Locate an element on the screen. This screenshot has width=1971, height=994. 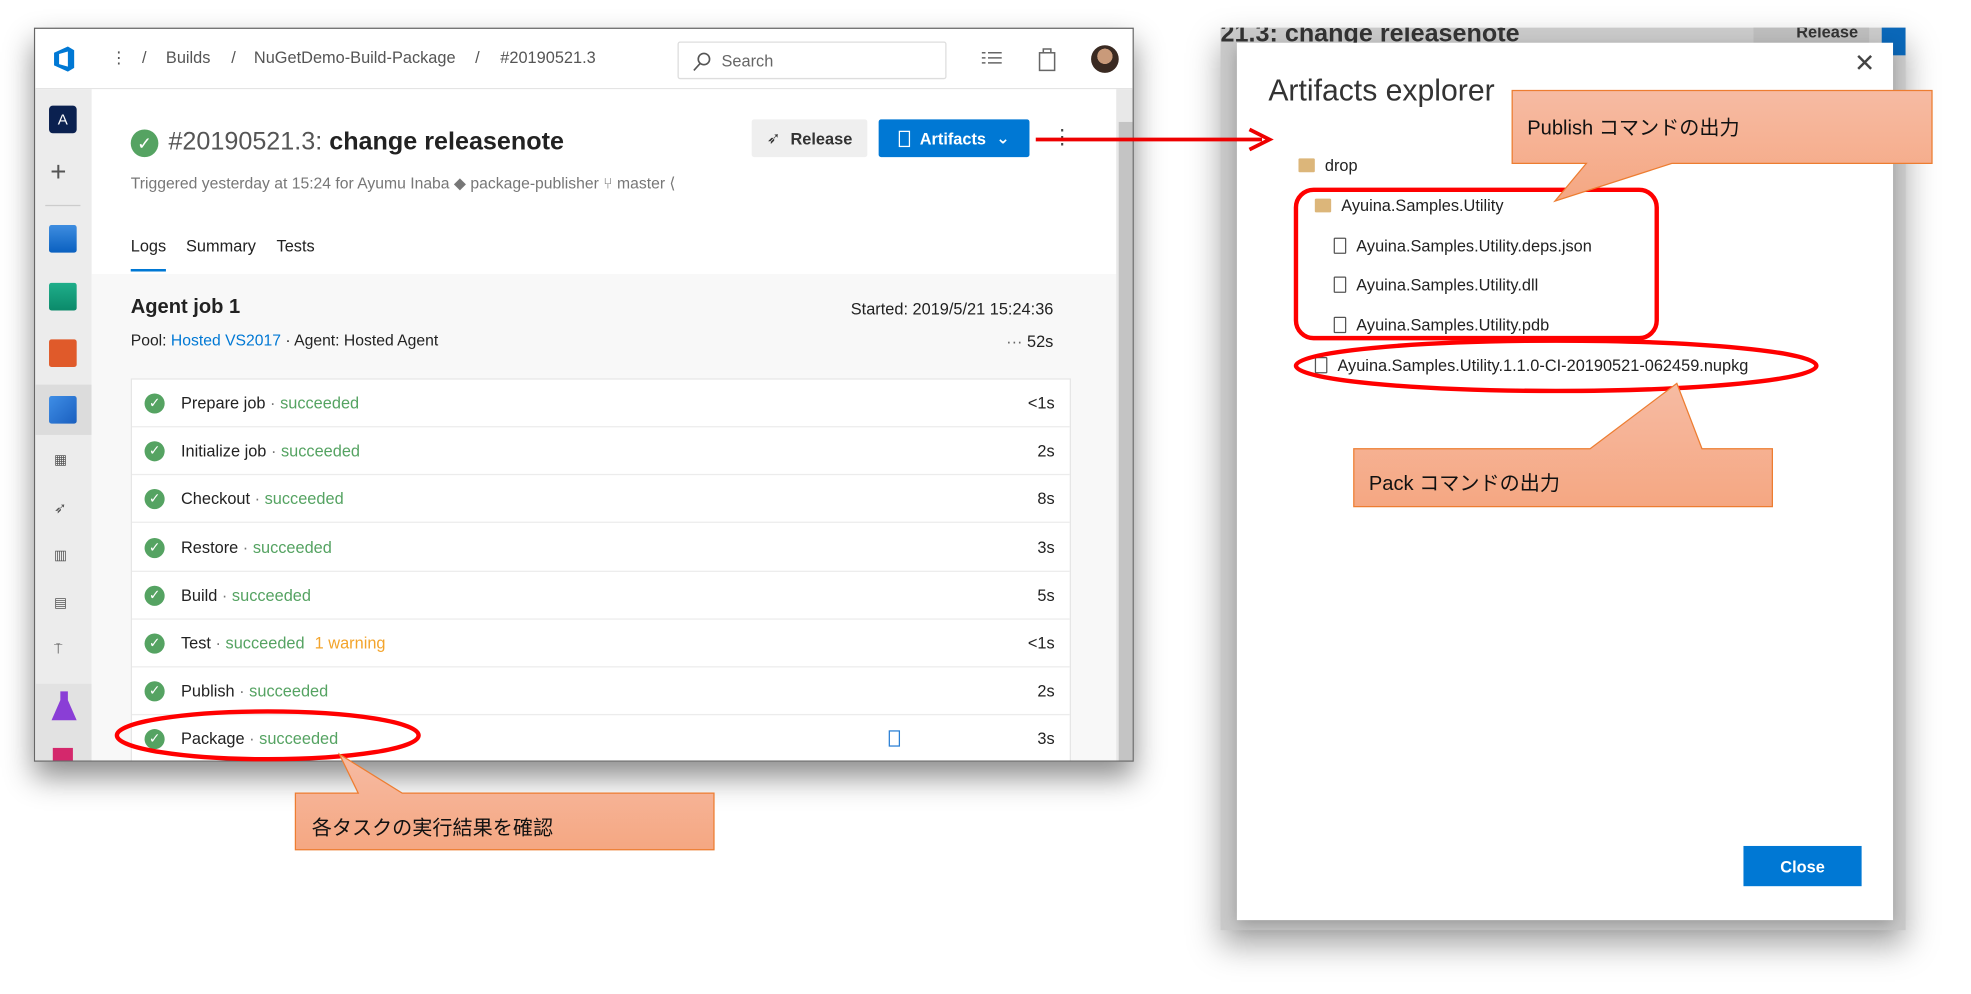
repo-name: package-publisher is located at coordinates (534, 184).